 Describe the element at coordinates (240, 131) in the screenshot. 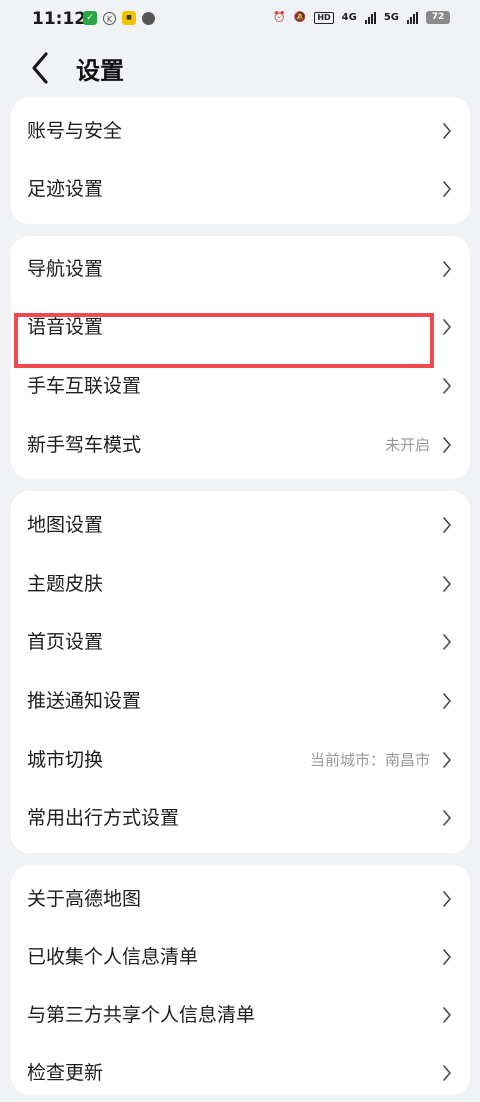

I see `settings-item-account-security: 账号与安全` at that location.